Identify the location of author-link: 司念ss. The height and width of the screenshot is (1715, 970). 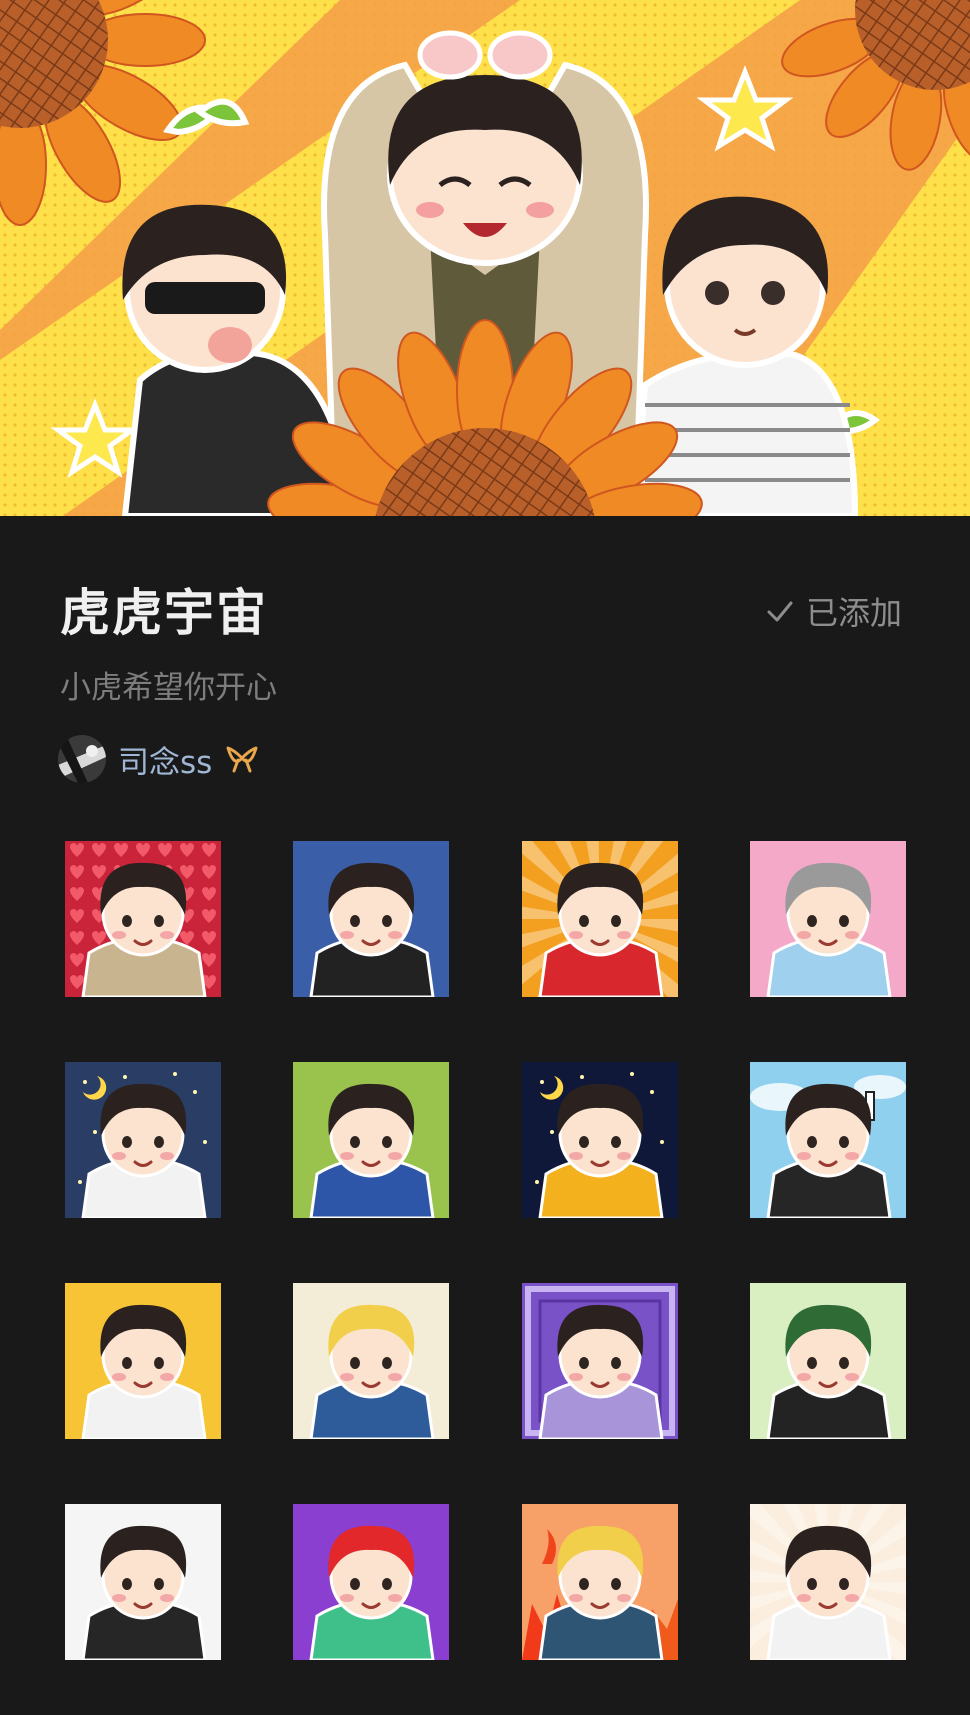
(159, 759).